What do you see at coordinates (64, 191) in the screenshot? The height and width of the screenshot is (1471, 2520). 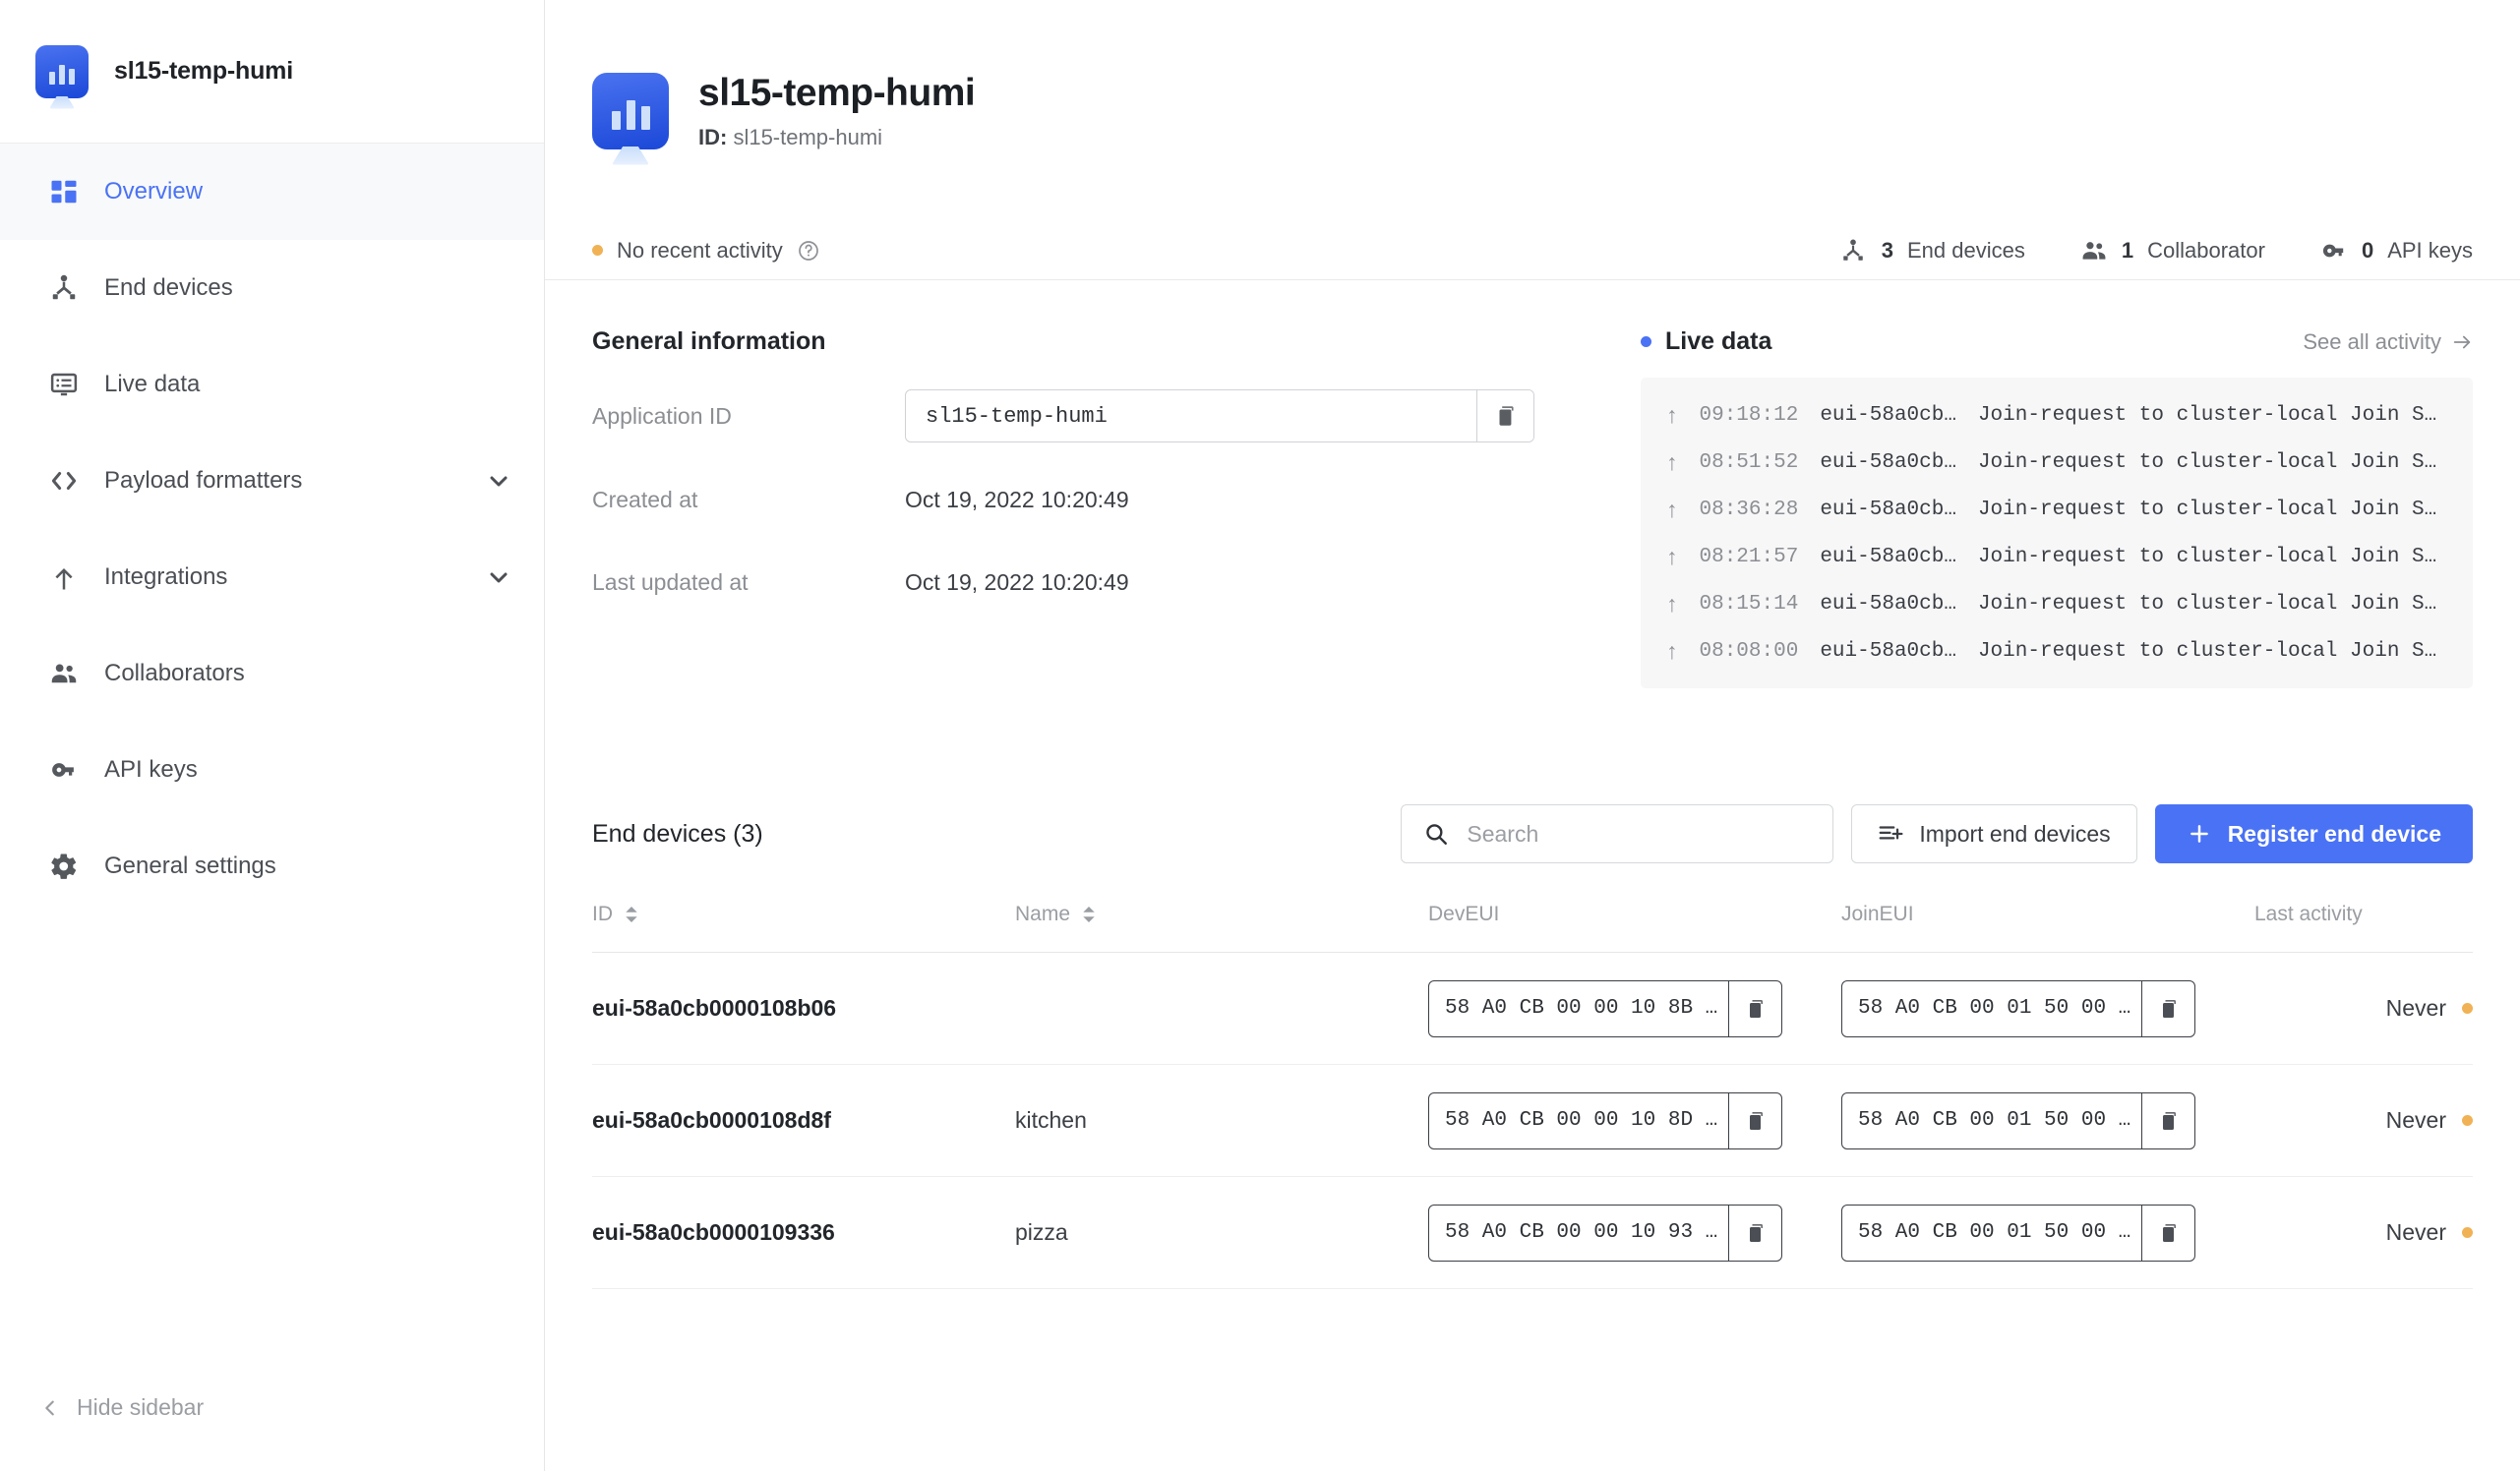 I see `grid-icon` at bounding box center [64, 191].